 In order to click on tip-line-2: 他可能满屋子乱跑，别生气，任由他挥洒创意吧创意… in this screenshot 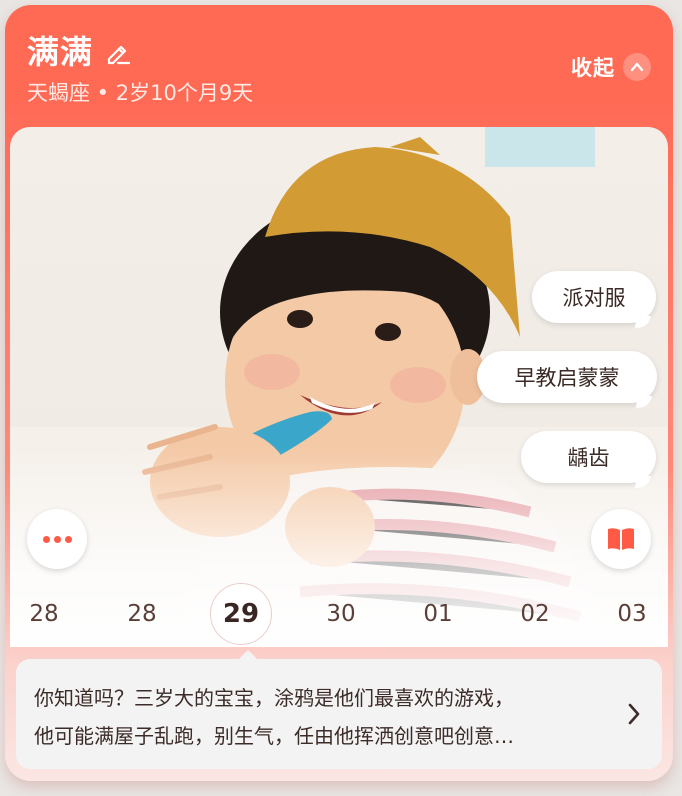, I will do `click(274, 736)`.